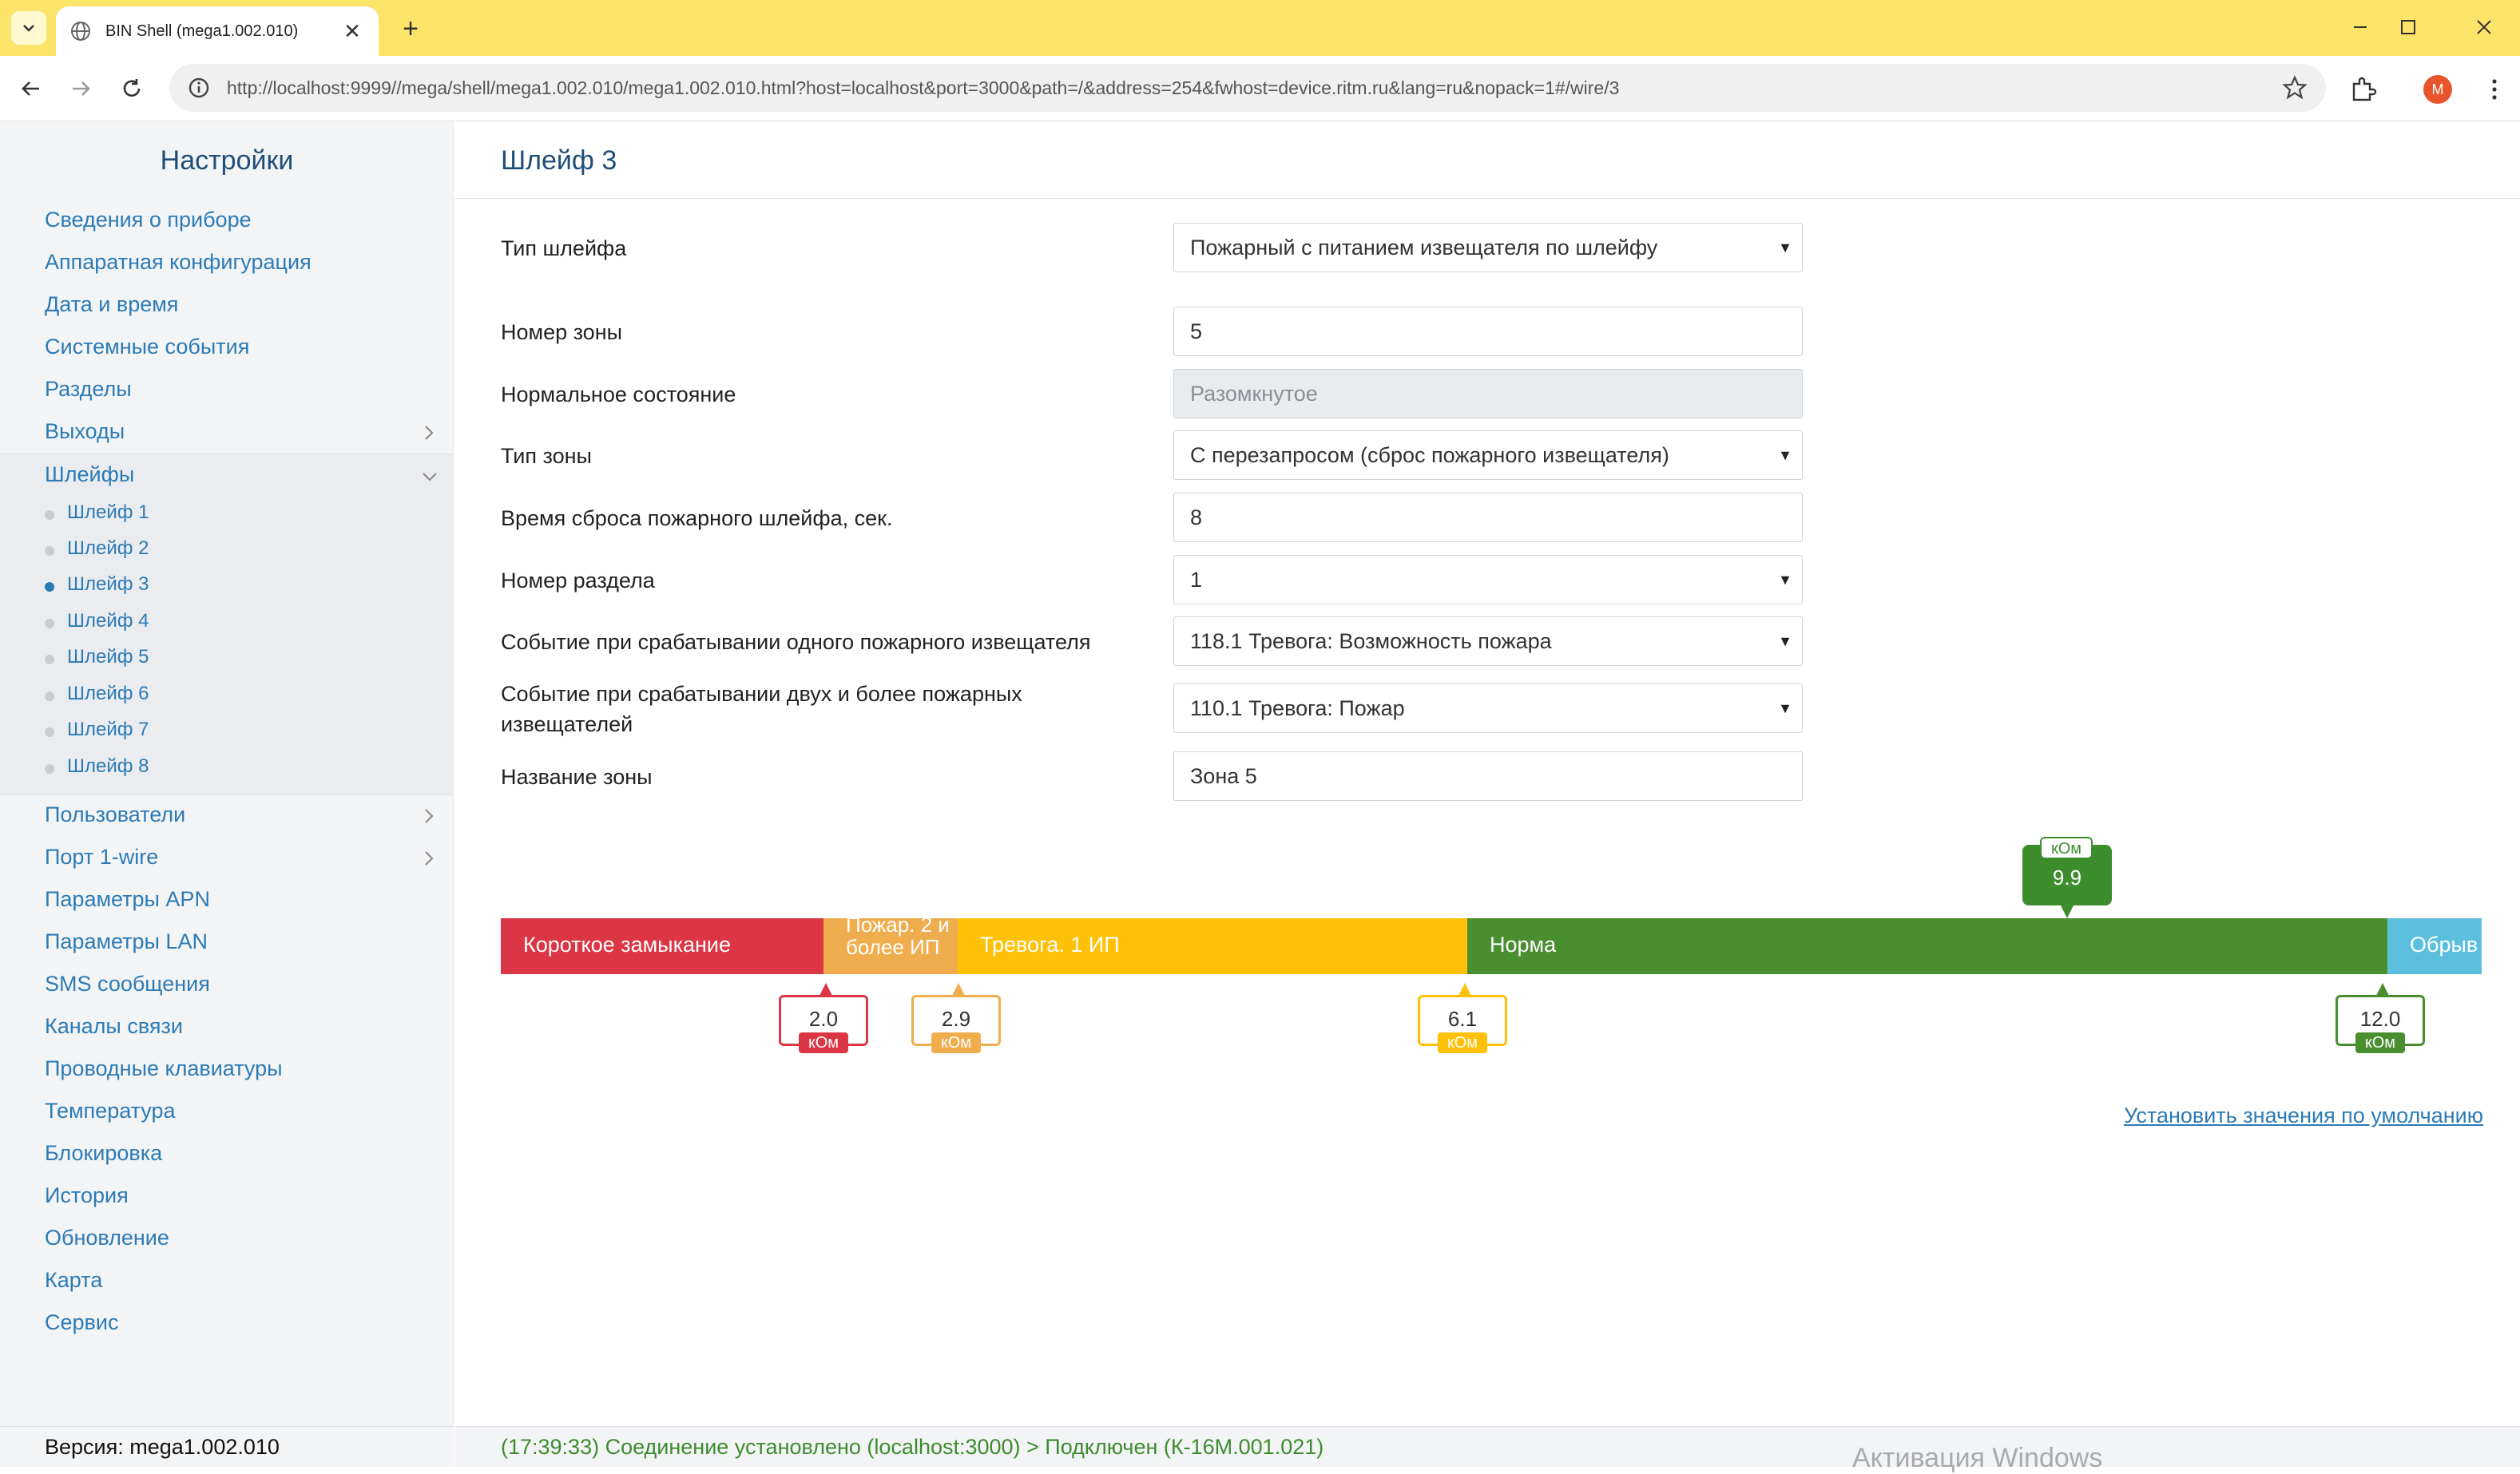 This screenshot has width=2520, height=1474. Describe the element at coordinates (127, 984) in the screenshot. I see `sidebar-item-sms: SMS сообщения` at that location.